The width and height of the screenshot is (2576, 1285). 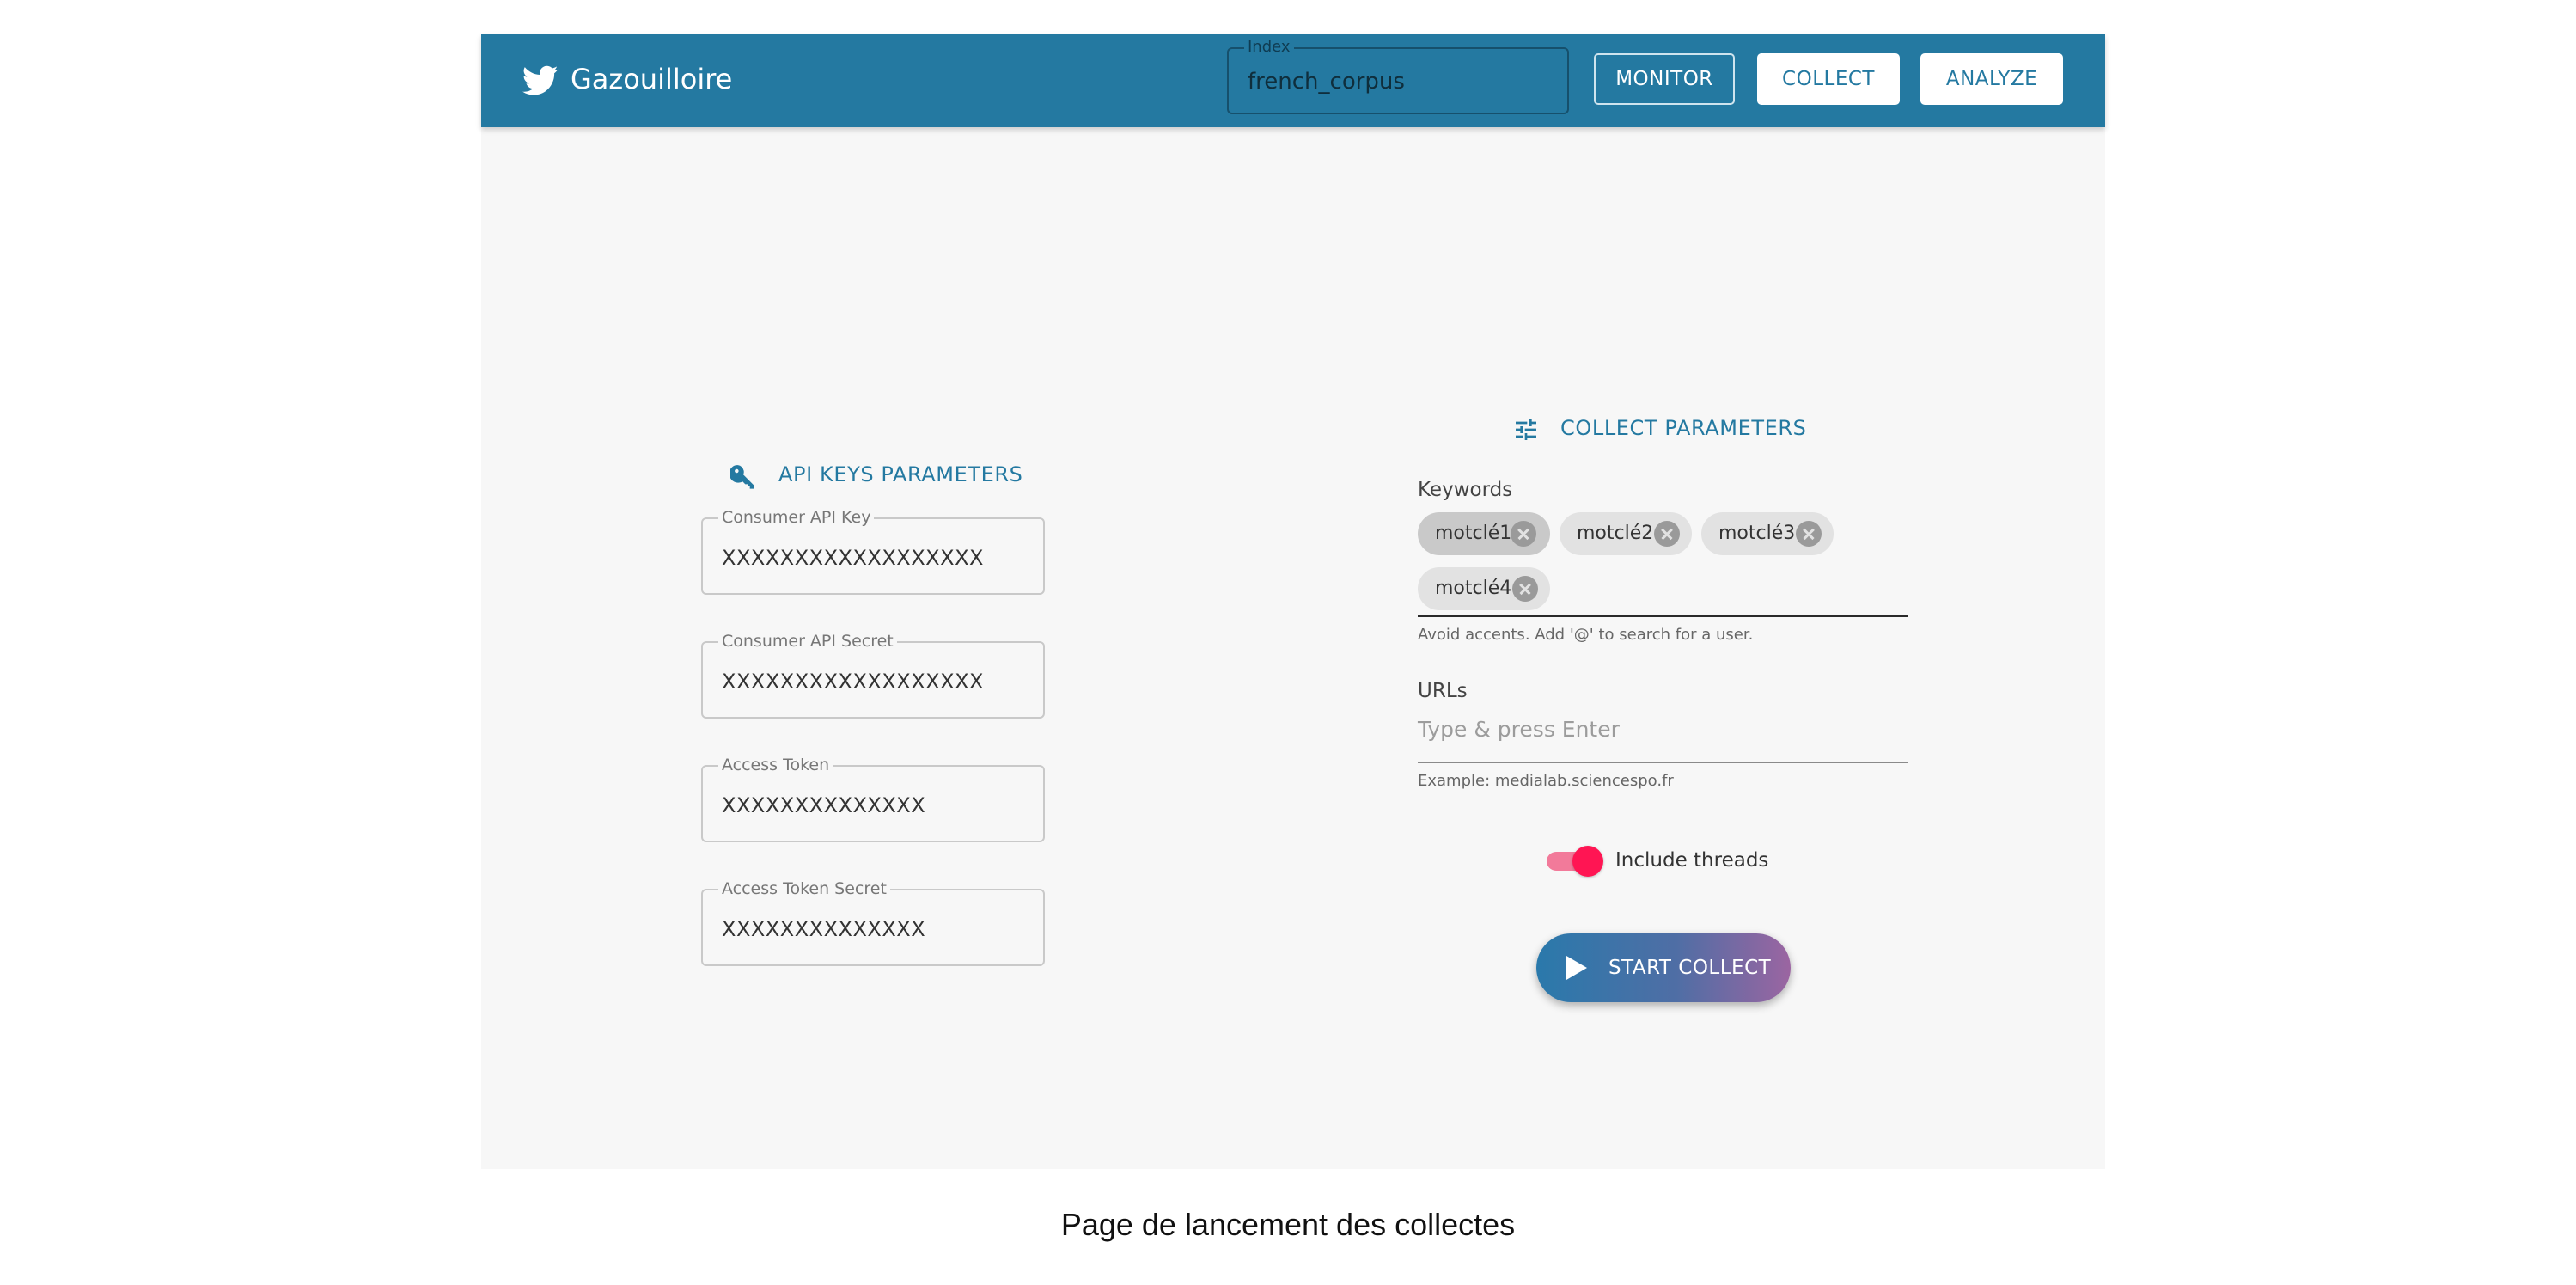 What do you see at coordinates (742, 477) in the screenshot?
I see `key-icon` at bounding box center [742, 477].